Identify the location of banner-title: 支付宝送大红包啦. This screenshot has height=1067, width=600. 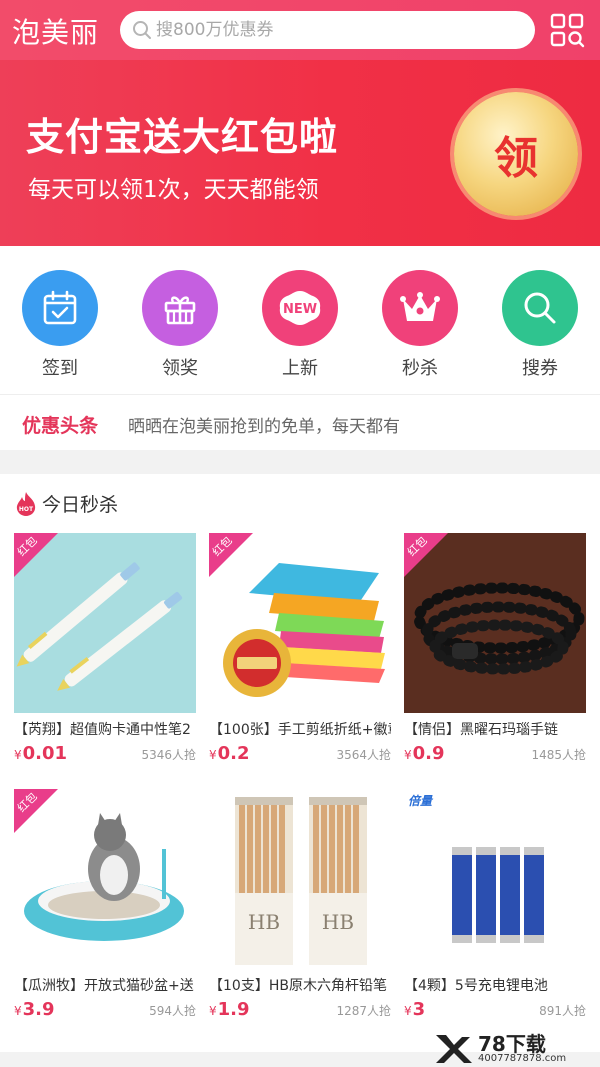
(182, 137).